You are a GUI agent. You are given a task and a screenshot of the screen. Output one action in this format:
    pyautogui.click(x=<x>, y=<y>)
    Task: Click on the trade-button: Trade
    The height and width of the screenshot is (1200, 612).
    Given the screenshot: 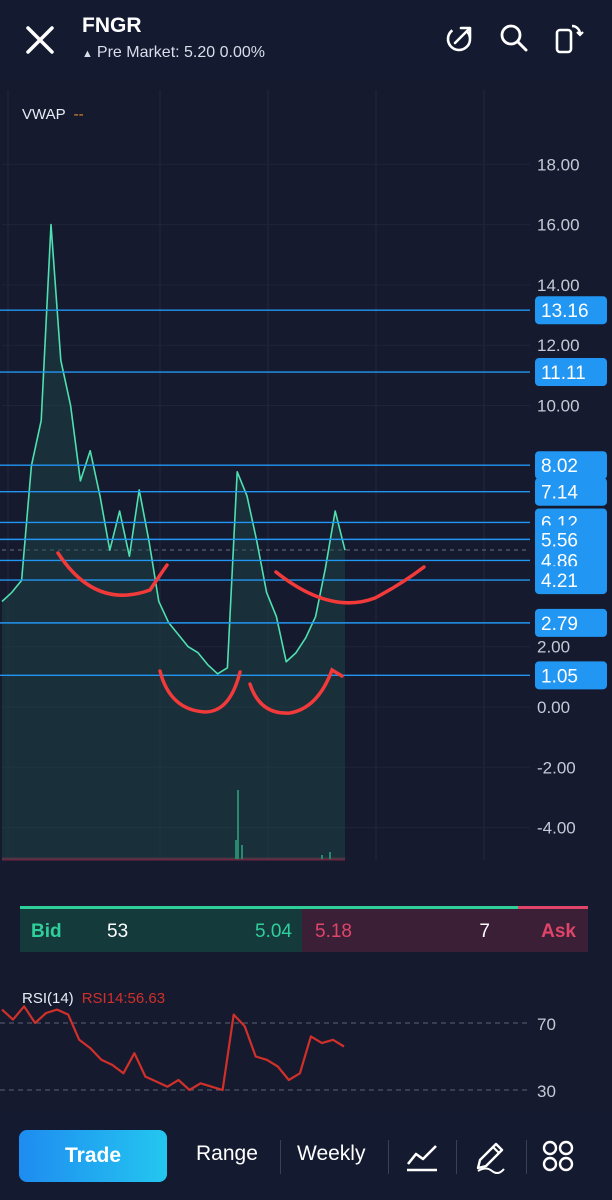 What is the action you would take?
    pyautogui.click(x=93, y=1156)
    